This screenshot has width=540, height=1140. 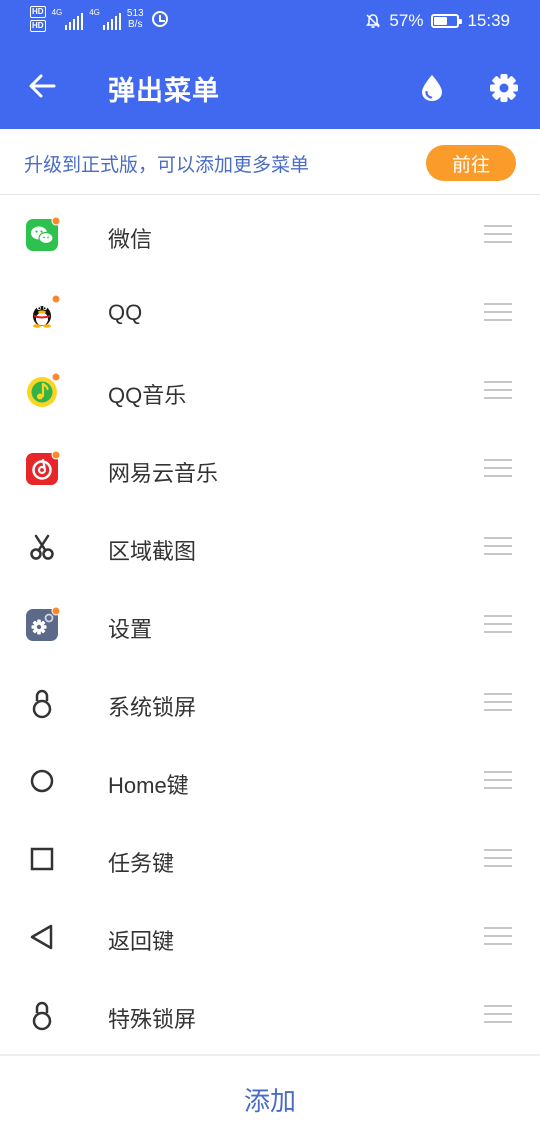 I want to click on hd2-badge: HD, so click(x=38, y=26).